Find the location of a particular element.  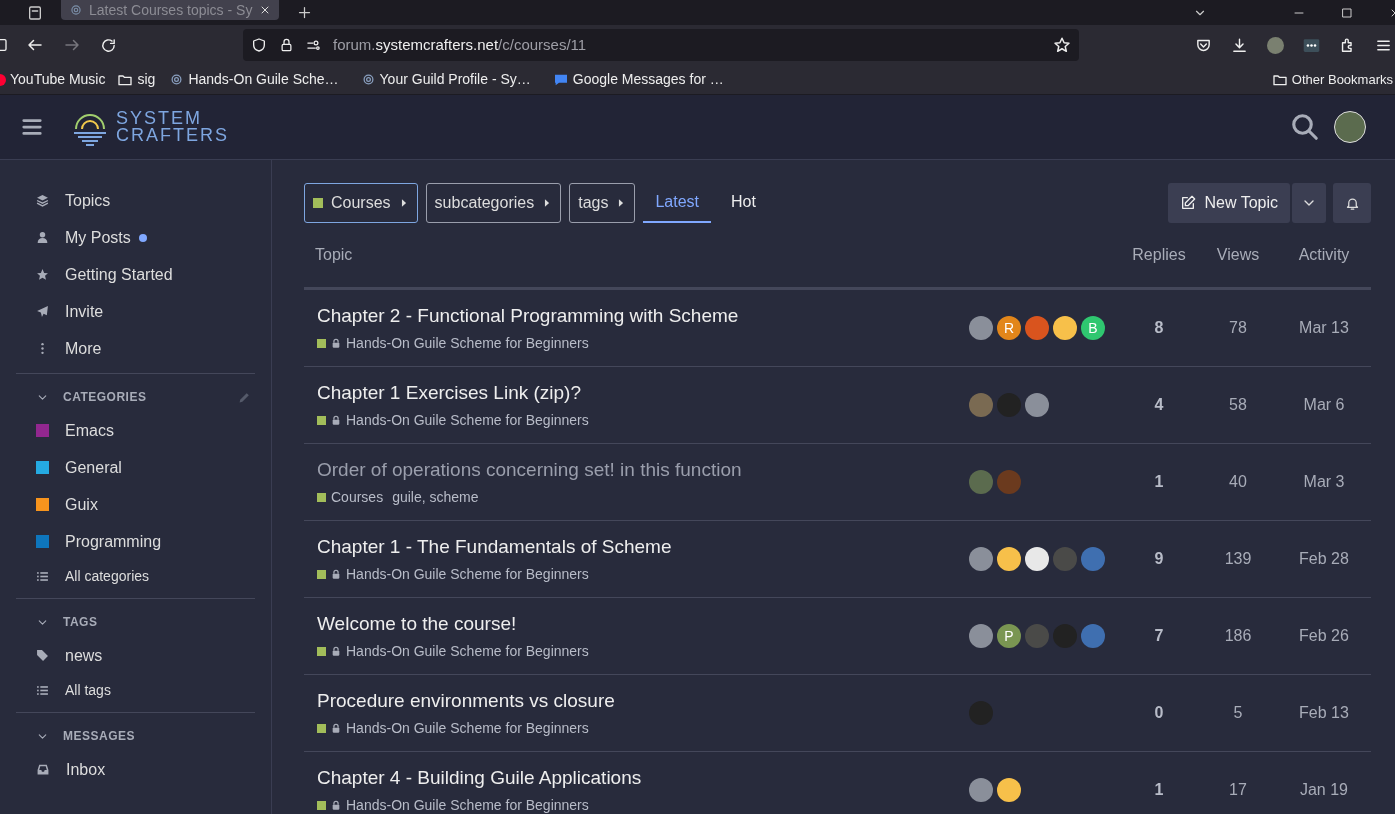

nav-tab: Hot is located at coordinates (743, 203).